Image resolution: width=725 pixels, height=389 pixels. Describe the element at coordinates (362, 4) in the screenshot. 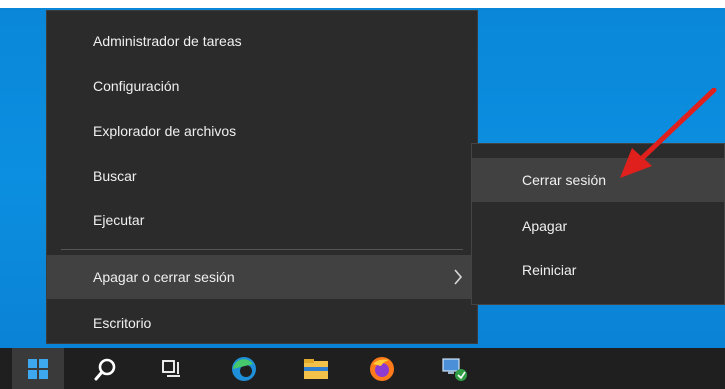

I see `top-strip` at that location.